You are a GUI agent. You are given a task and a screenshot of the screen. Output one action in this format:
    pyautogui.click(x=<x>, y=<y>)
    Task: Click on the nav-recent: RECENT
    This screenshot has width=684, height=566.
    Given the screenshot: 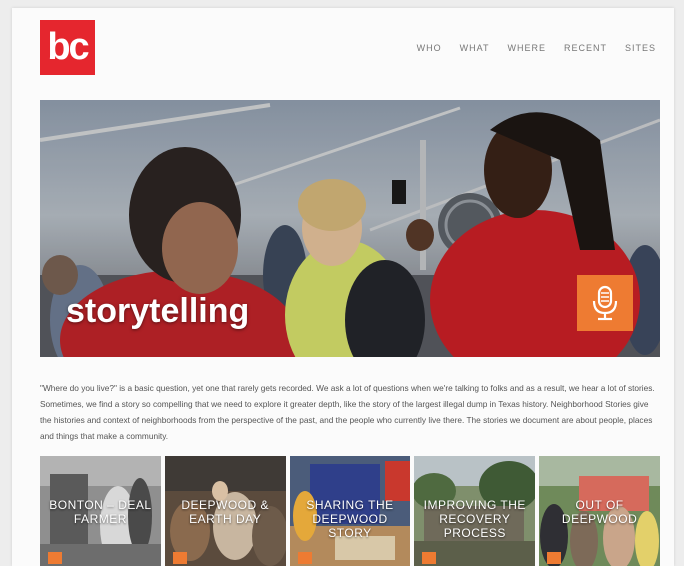 What is the action you would take?
    pyautogui.click(x=585, y=48)
    